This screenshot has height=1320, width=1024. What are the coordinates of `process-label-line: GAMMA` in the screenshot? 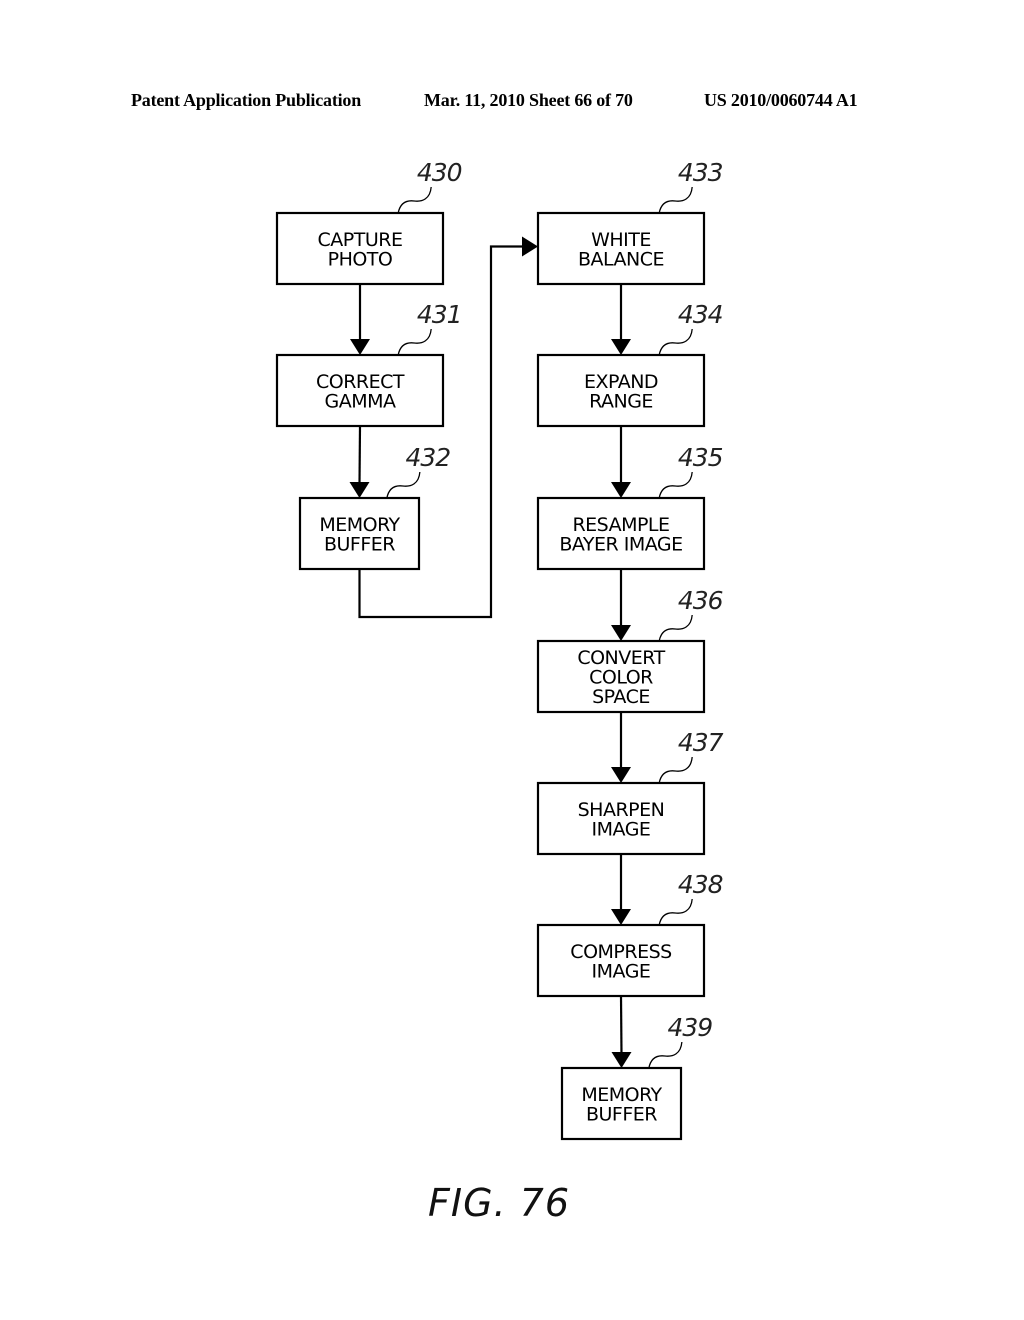 It's located at (360, 401).